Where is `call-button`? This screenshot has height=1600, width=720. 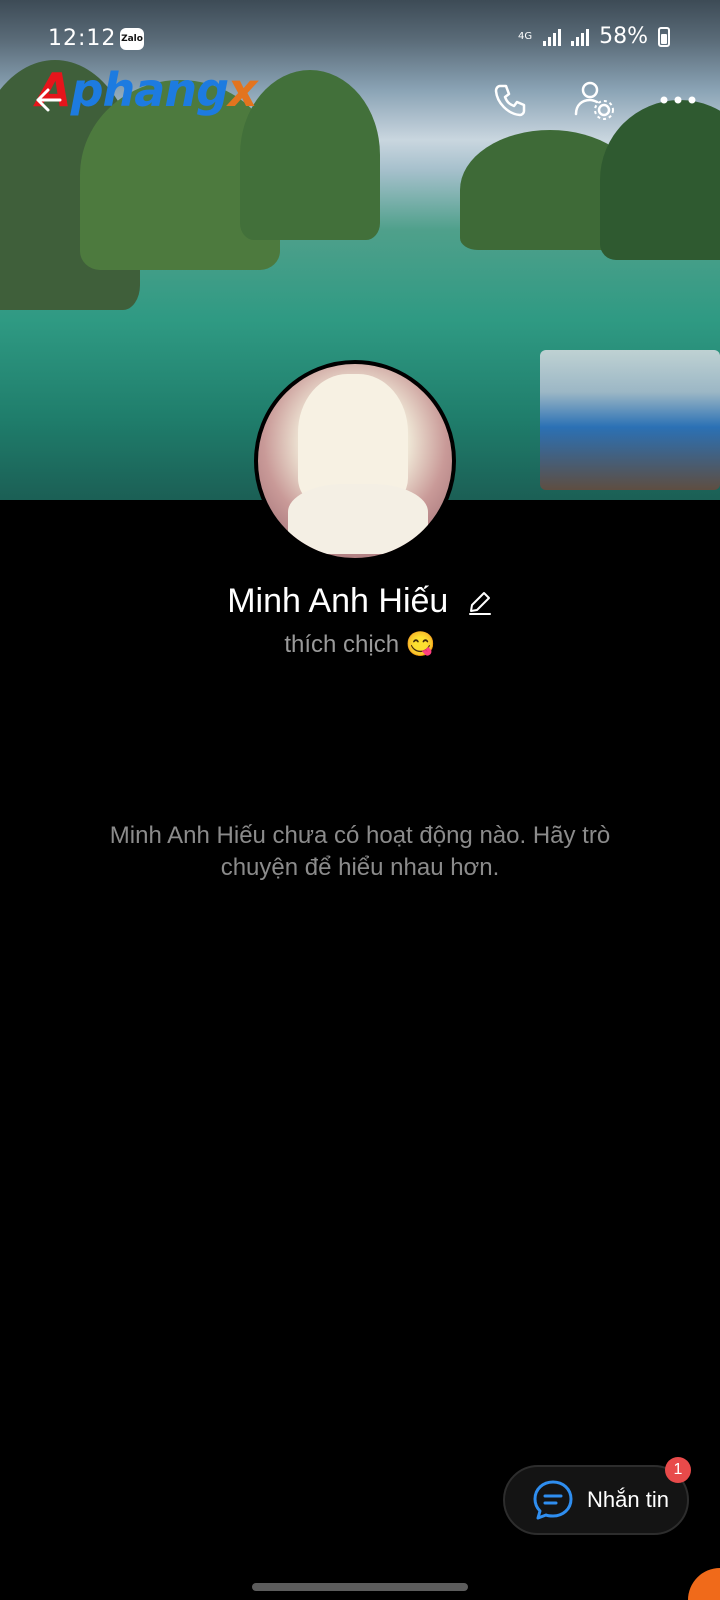
call-button is located at coordinates (510, 100).